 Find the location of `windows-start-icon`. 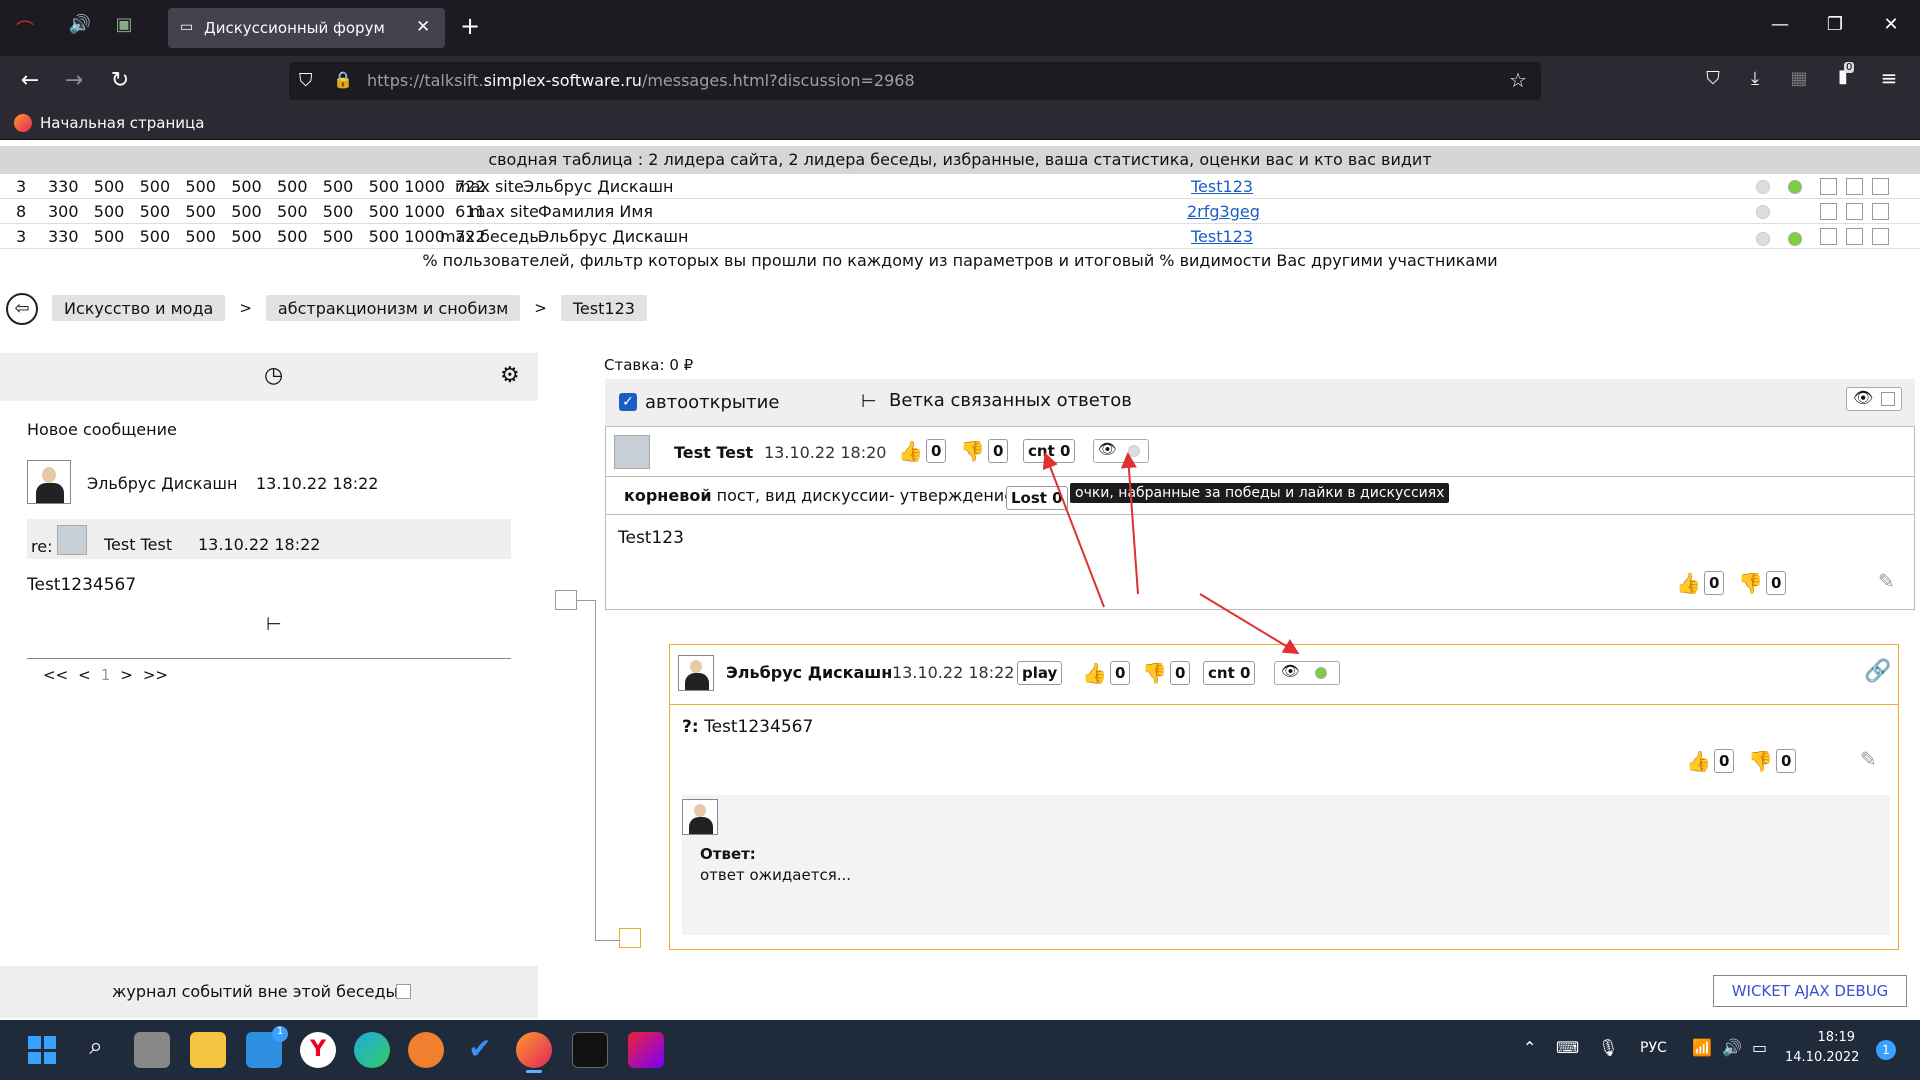

windows-start-icon is located at coordinates (42, 1050).